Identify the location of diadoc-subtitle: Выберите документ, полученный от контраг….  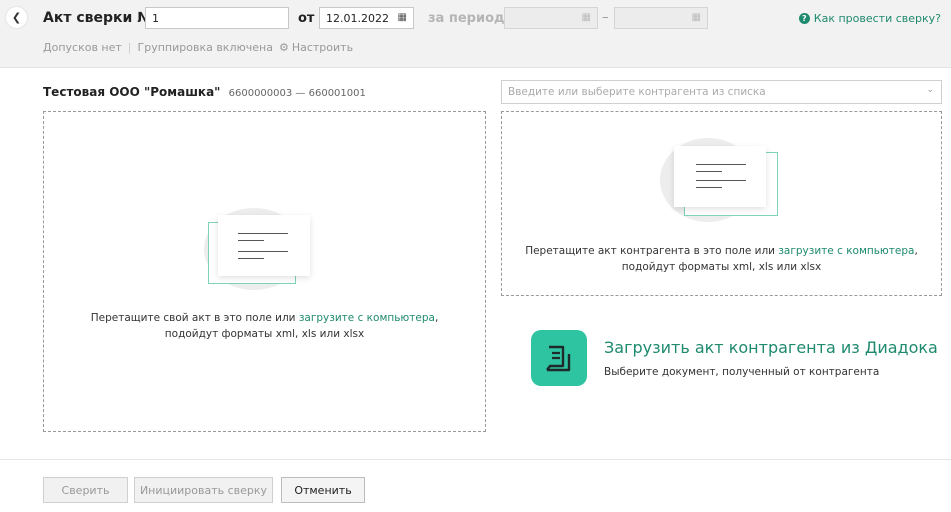
(742, 372).